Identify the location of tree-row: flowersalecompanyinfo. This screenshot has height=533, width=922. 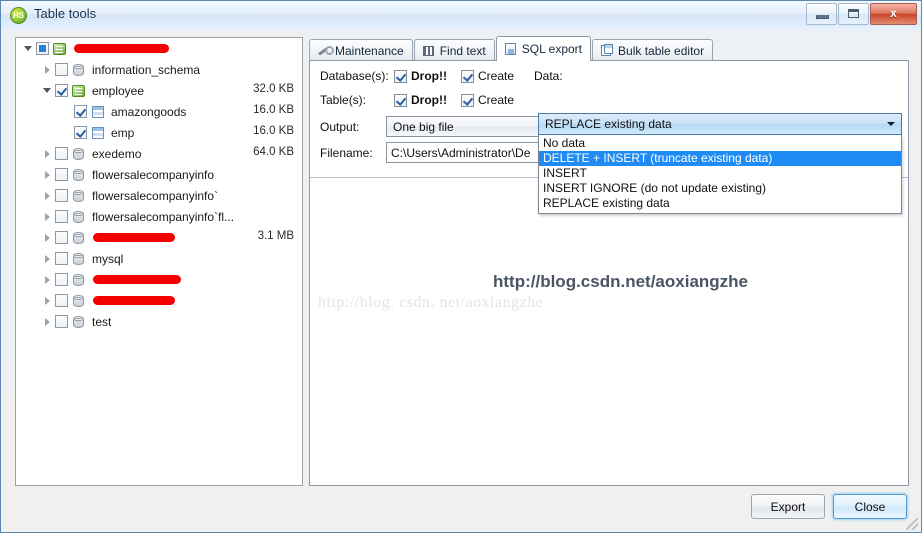
(159, 174).